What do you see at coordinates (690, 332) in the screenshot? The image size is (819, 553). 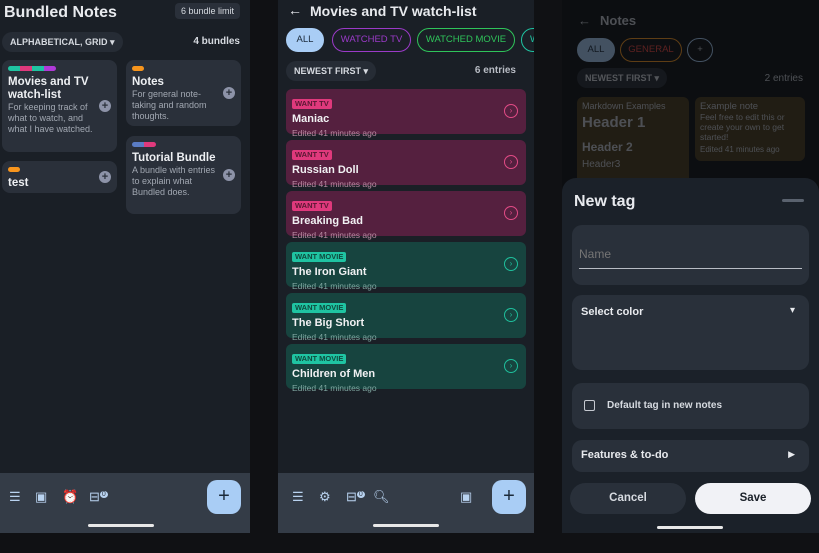 I see `color-picker: Select color ▾` at bounding box center [690, 332].